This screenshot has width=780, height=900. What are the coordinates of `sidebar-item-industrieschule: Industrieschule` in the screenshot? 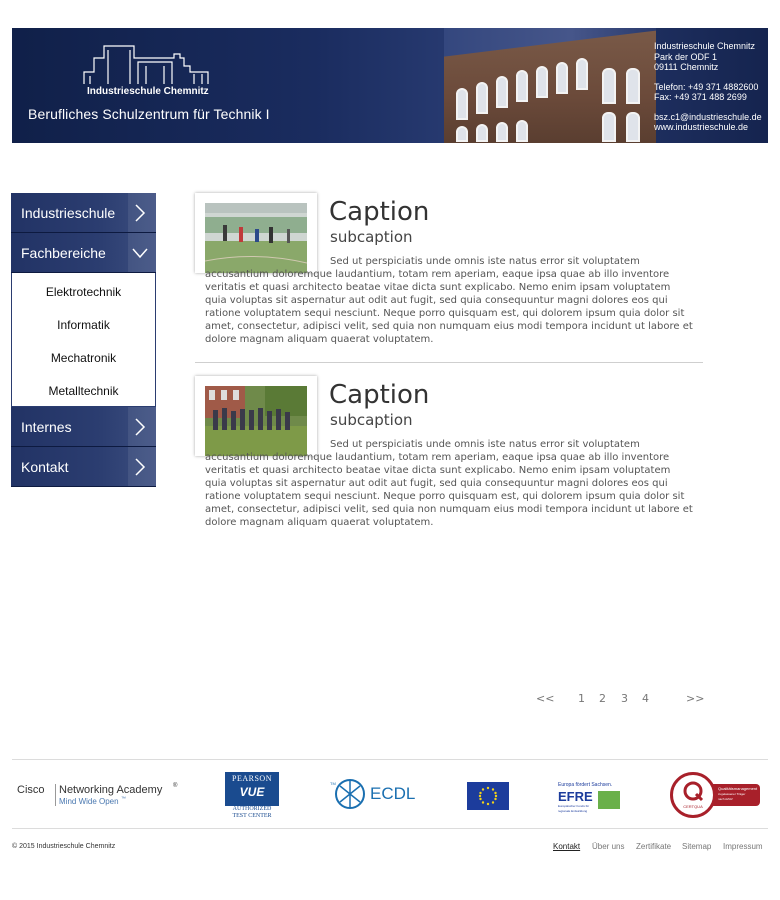 It's located at (83, 213).